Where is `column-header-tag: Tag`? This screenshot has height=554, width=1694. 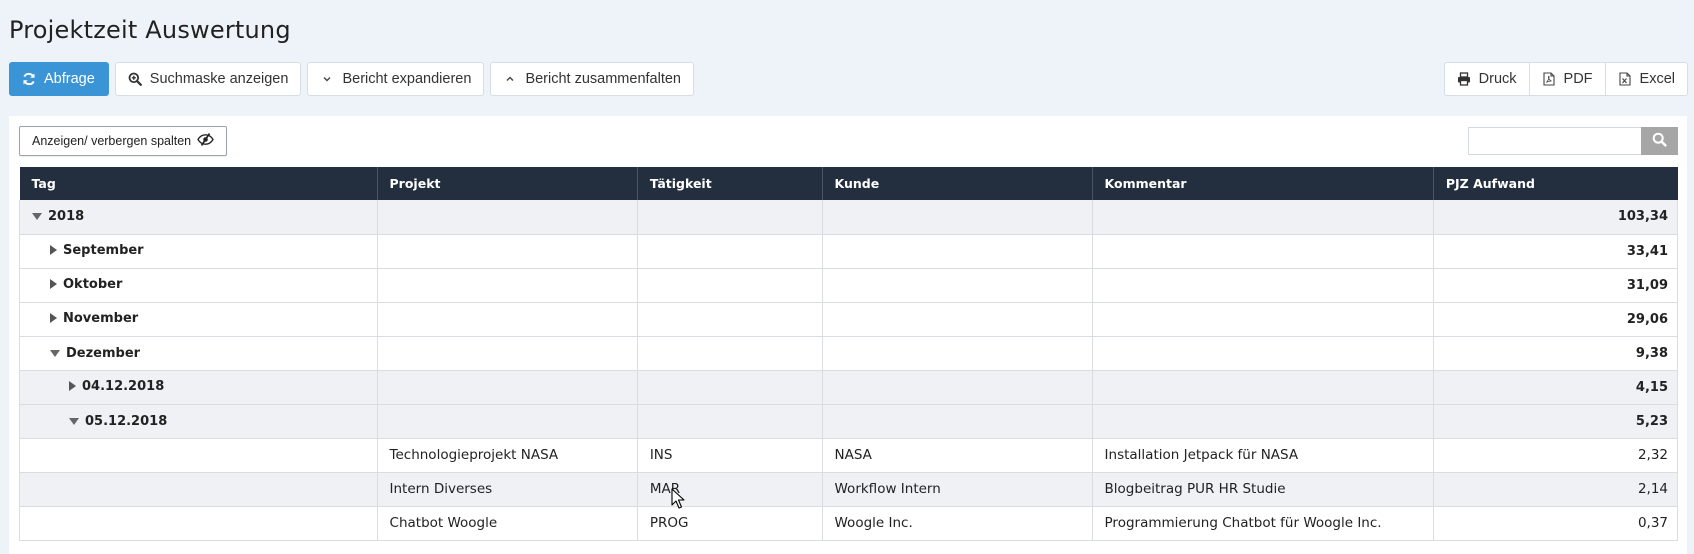
column-header-tag: Tag is located at coordinates (198, 183).